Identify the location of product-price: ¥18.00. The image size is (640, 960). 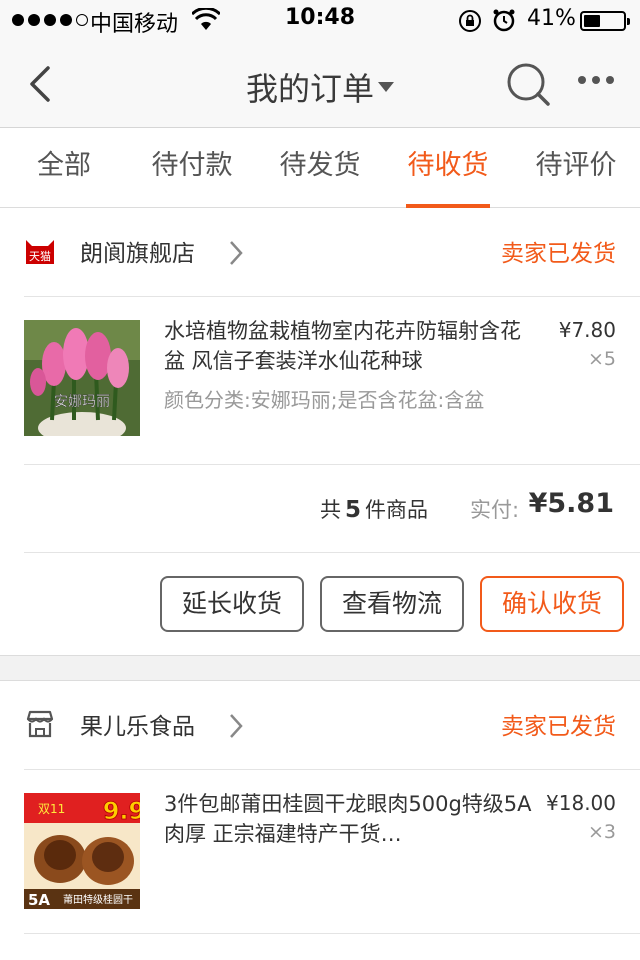
(581, 803).